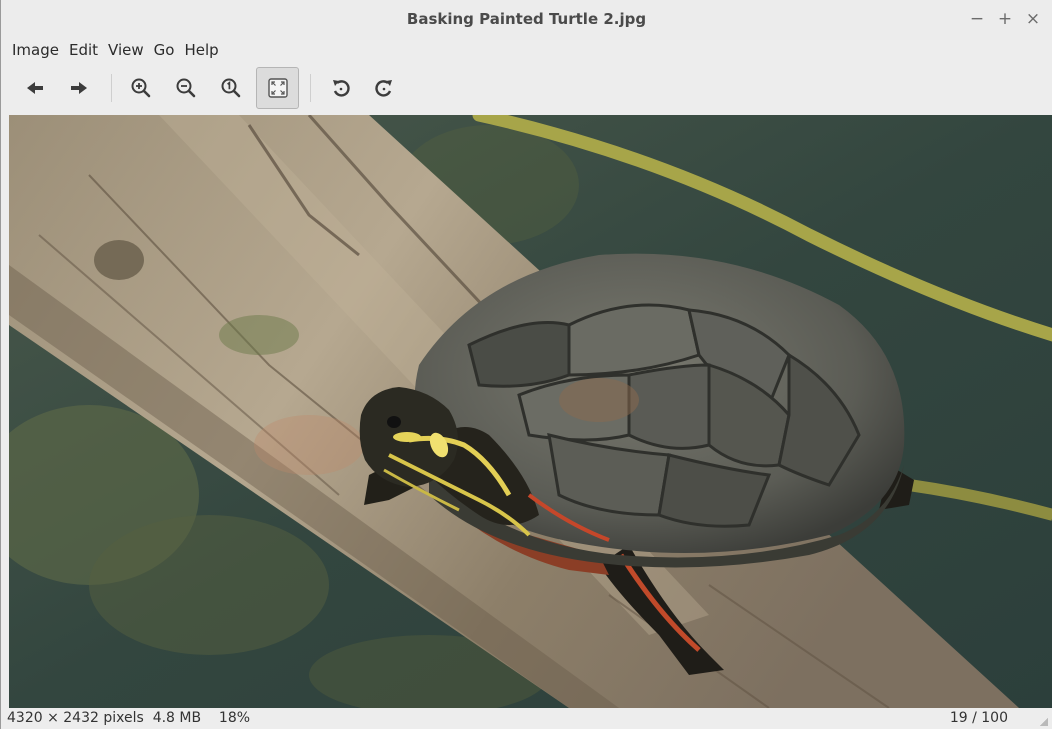 This screenshot has height=729, width=1052. I want to click on maximize-button: +, so click(1005, 19).